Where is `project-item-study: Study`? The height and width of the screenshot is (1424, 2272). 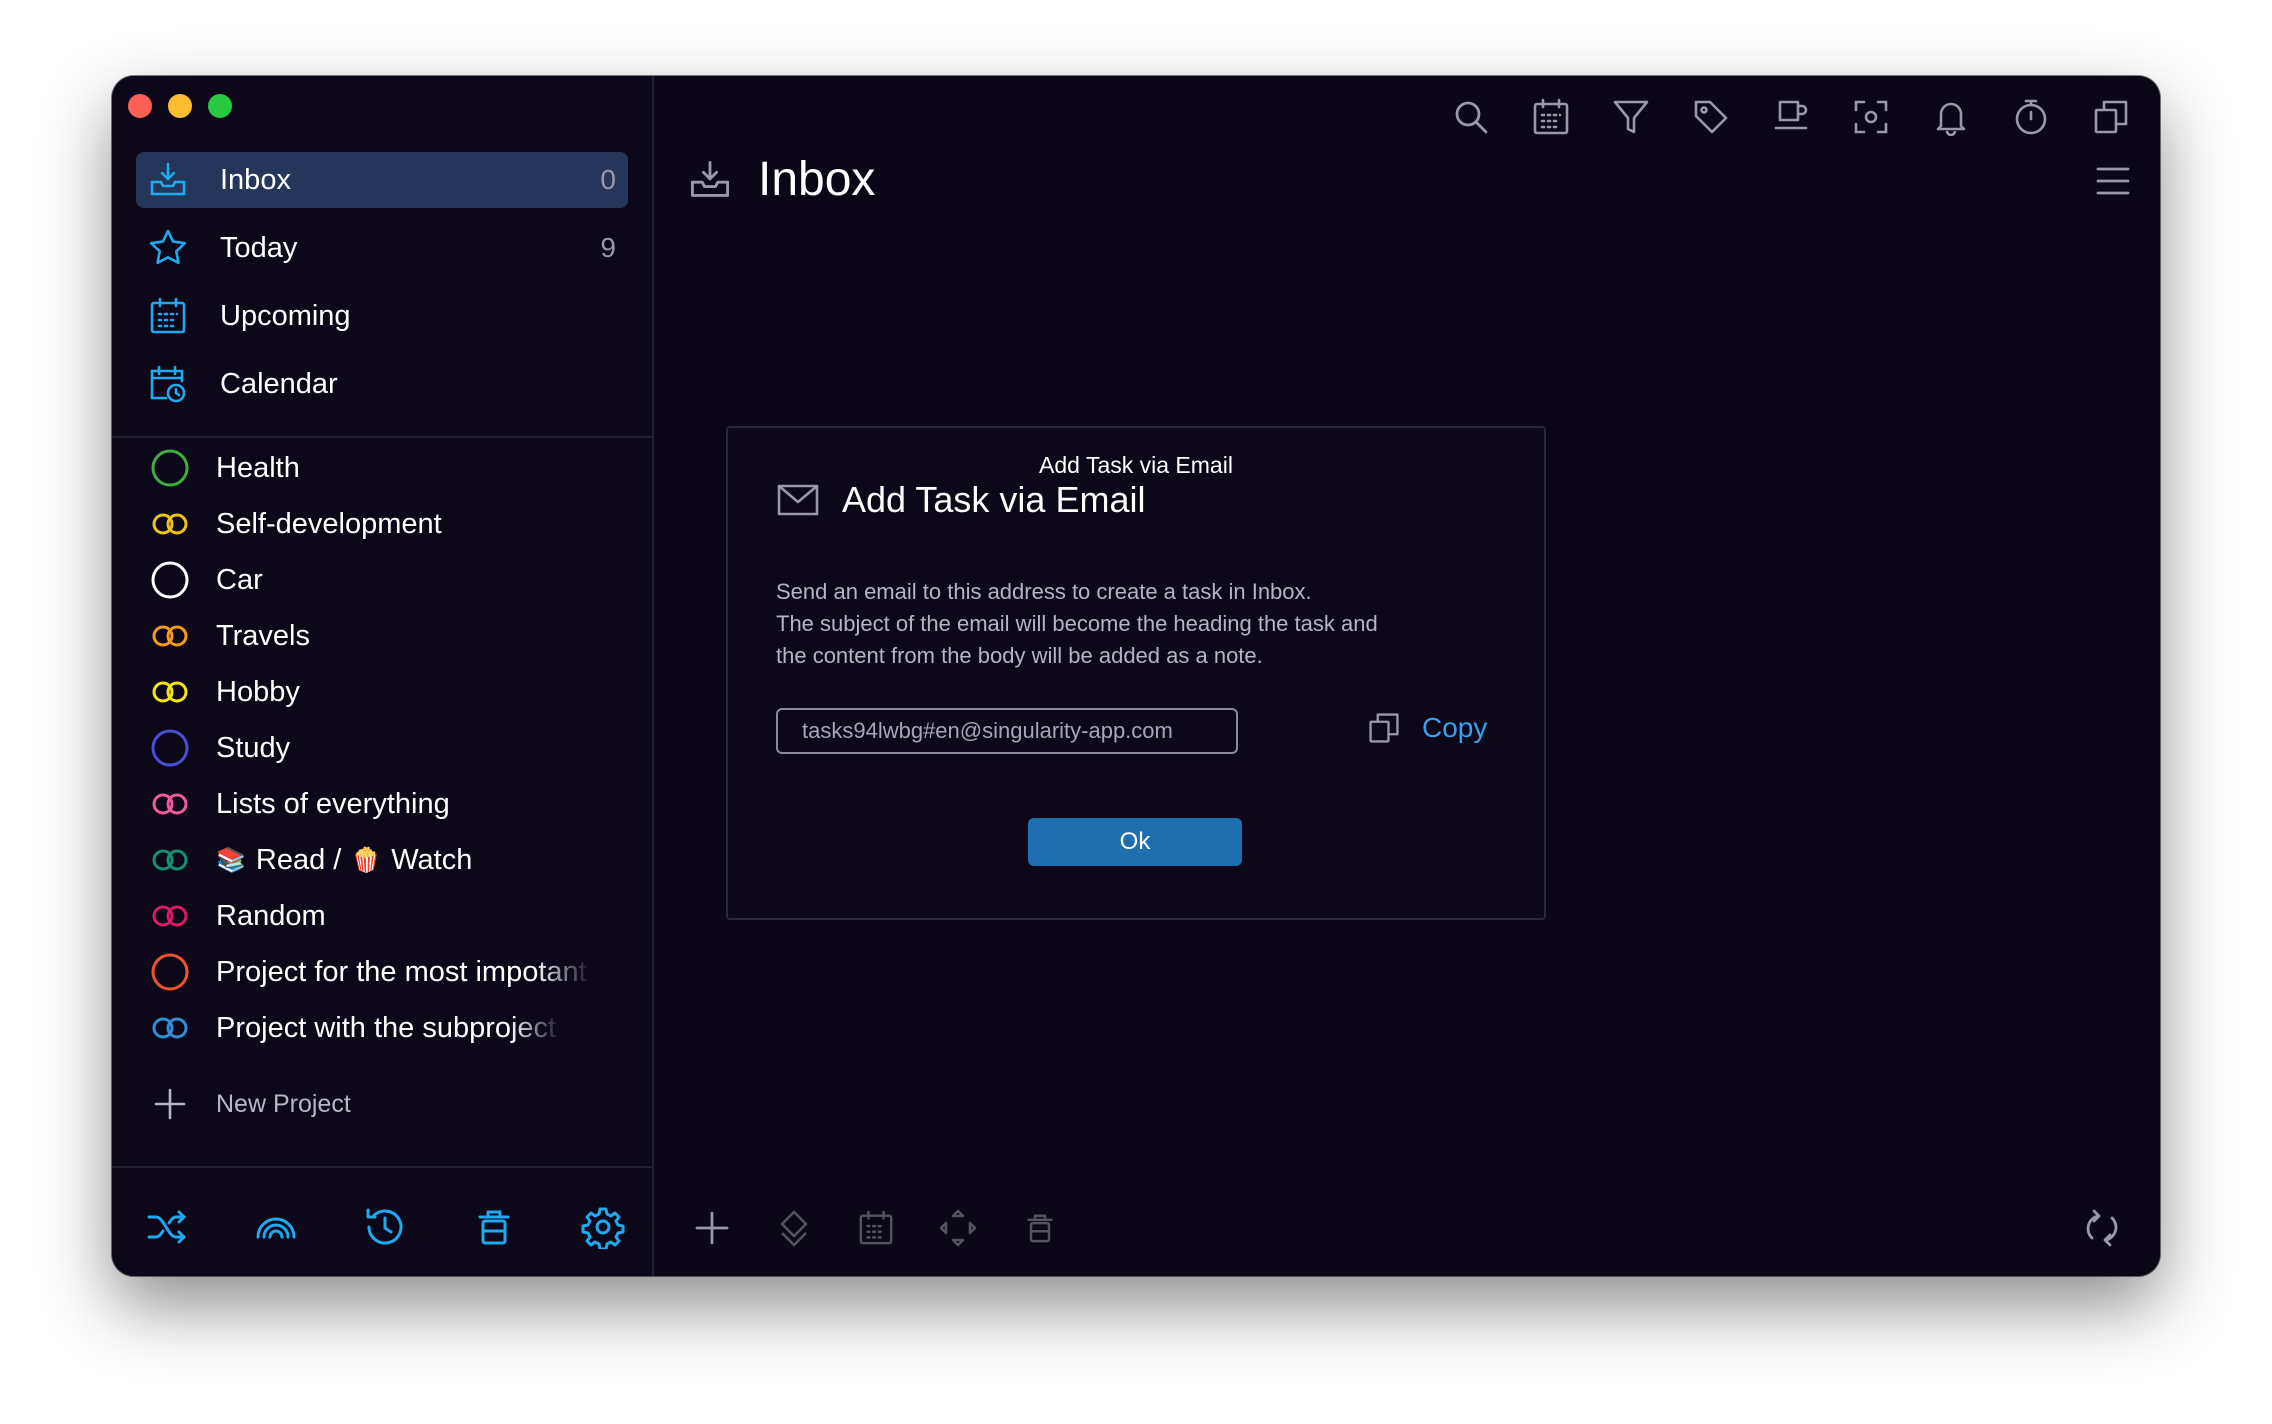 project-item-study: Study is located at coordinates (398, 748).